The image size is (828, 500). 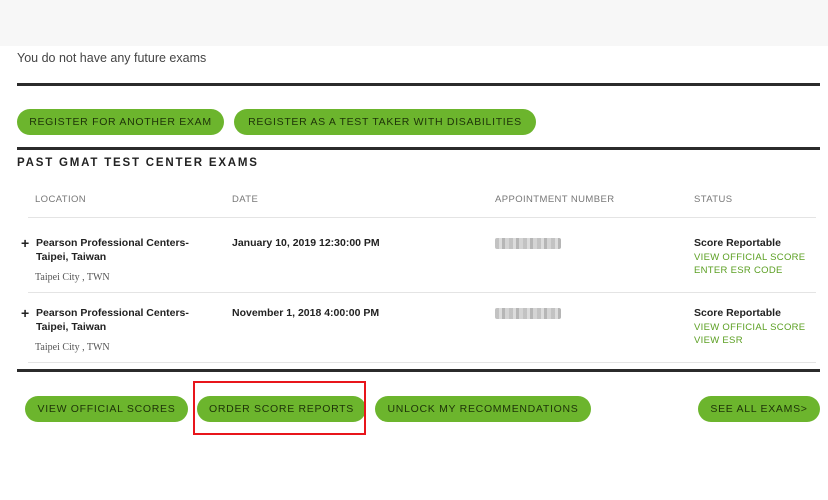 I want to click on future-exams-message: You do not have any future exams, so click(x=112, y=58).